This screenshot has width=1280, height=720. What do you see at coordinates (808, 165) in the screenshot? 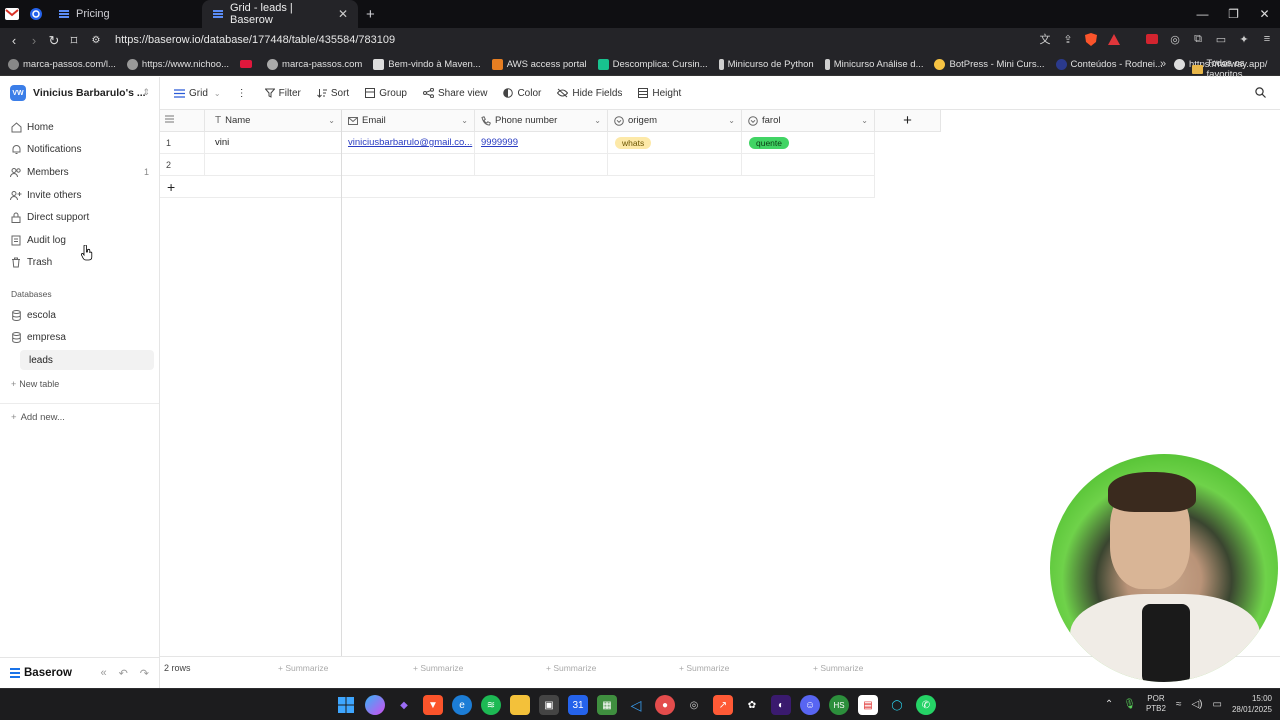
I see `cell-farol` at bounding box center [808, 165].